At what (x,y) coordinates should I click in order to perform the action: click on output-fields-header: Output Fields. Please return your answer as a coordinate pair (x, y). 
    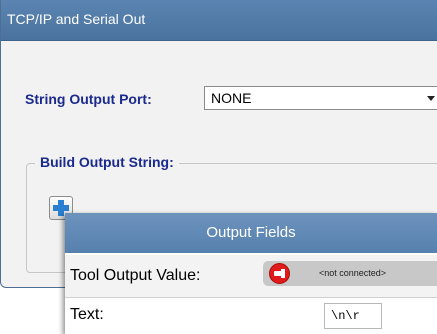
    Looking at the image, I should click on (251, 233).